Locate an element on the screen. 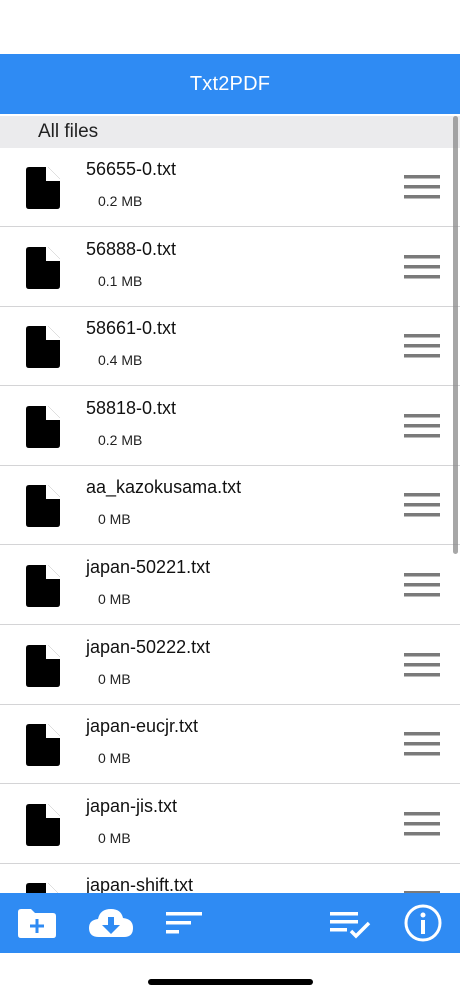 The width and height of the screenshot is (460, 996). info-icon is located at coordinates (423, 923).